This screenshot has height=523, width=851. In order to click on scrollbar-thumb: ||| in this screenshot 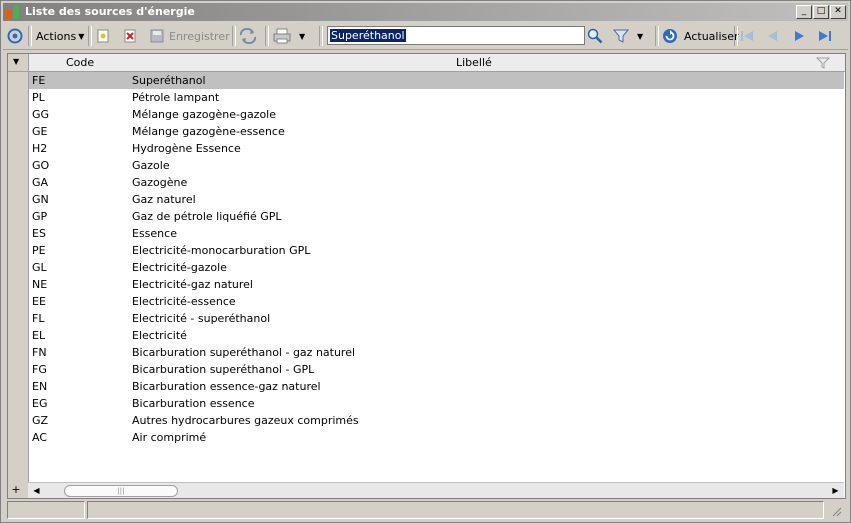, I will do `click(121, 491)`.